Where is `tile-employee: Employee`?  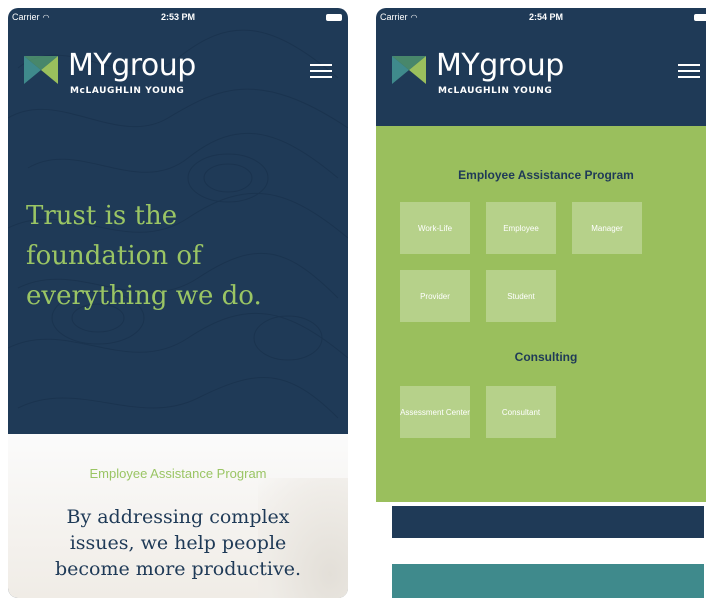
tile-employee: Employee is located at coordinates (521, 228).